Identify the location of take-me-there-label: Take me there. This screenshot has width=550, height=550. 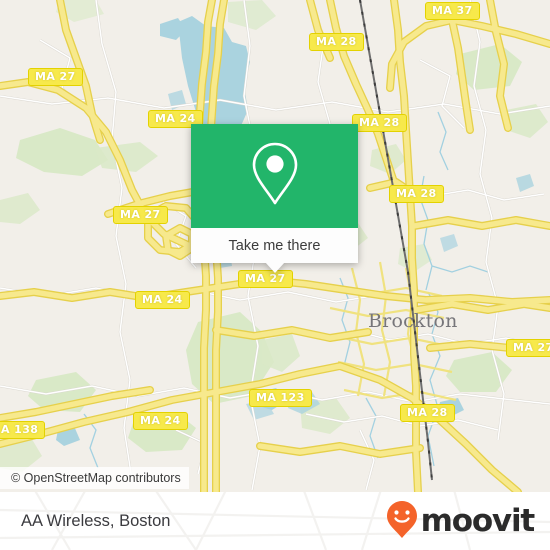
(274, 245).